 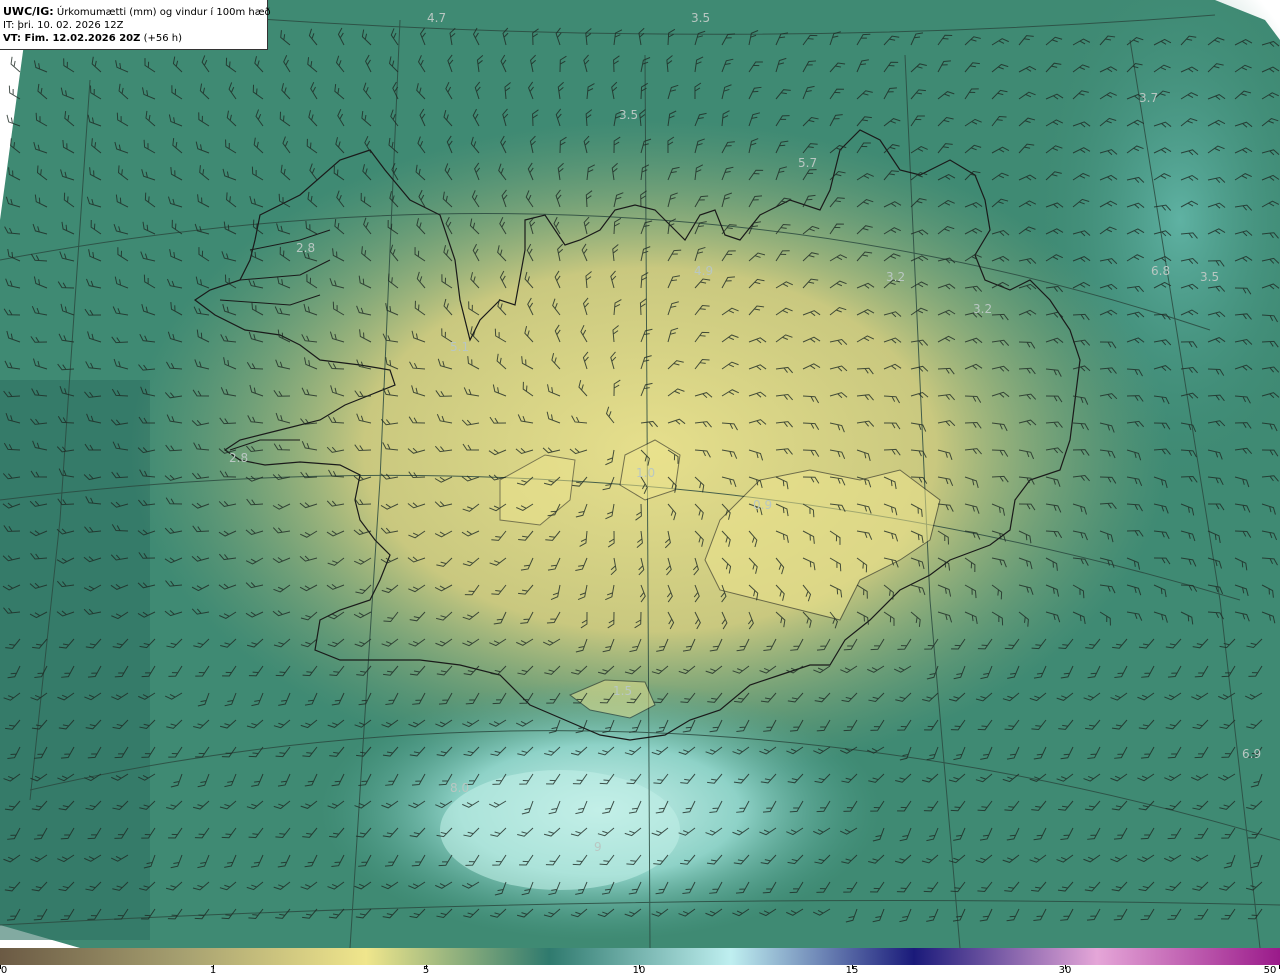 I want to click on value-label: 4.9, so click(x=703, y=271).